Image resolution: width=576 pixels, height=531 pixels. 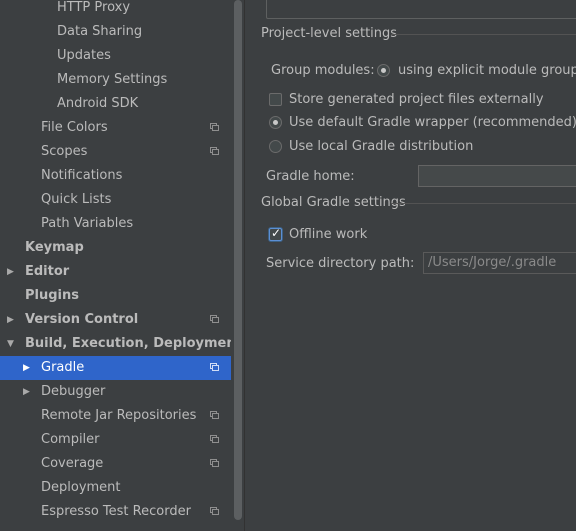 What do you see at coordinates (128, 343) in the screenshot?
I see `tree-item-label: Build, Execution, Deployment` at bounding box center [128, 343].